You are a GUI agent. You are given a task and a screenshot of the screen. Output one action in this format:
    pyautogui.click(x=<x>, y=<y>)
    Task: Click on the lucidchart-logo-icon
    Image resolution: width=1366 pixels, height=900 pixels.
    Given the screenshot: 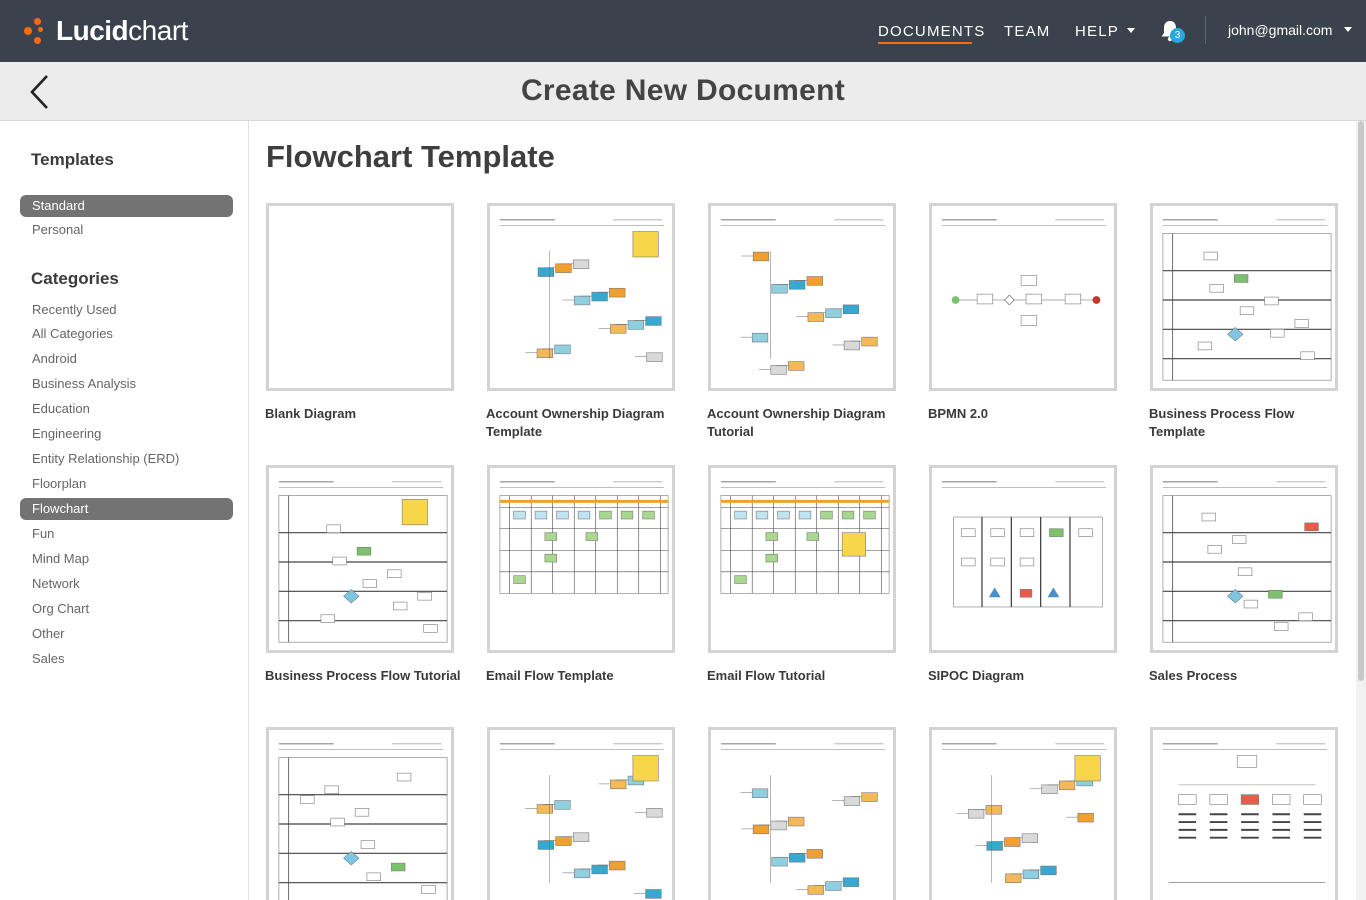 What is the action you would take?
    pyautogui.click(x=37, y=31)
    